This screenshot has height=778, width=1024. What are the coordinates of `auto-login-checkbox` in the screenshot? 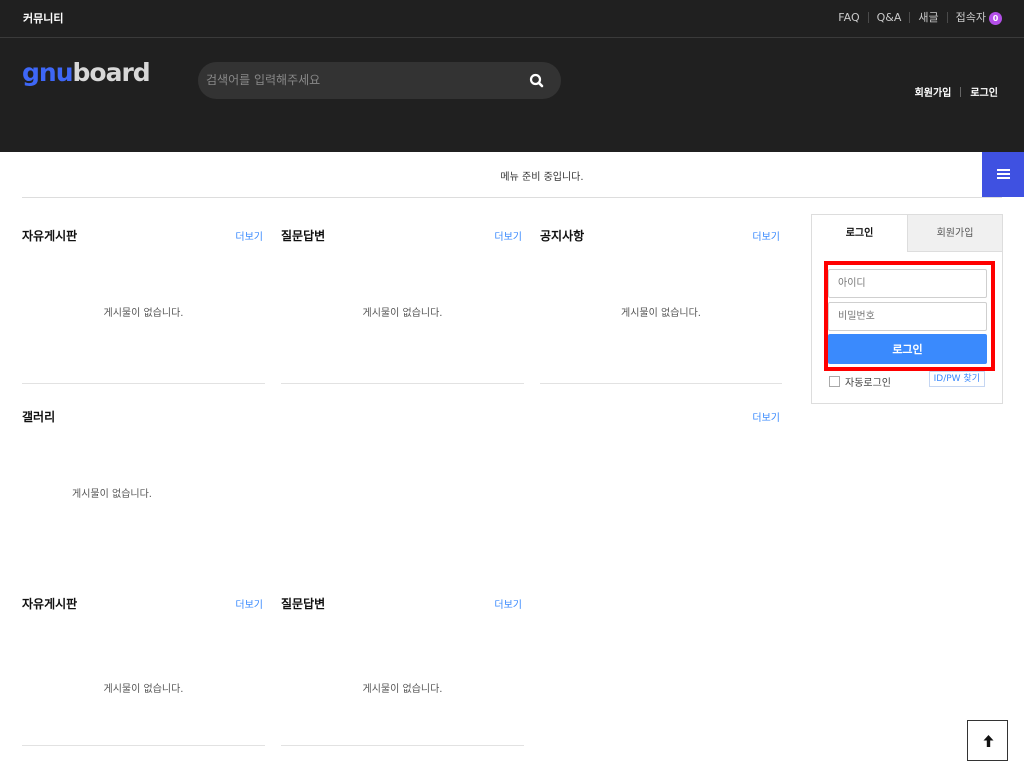 It's located at (834, 381).